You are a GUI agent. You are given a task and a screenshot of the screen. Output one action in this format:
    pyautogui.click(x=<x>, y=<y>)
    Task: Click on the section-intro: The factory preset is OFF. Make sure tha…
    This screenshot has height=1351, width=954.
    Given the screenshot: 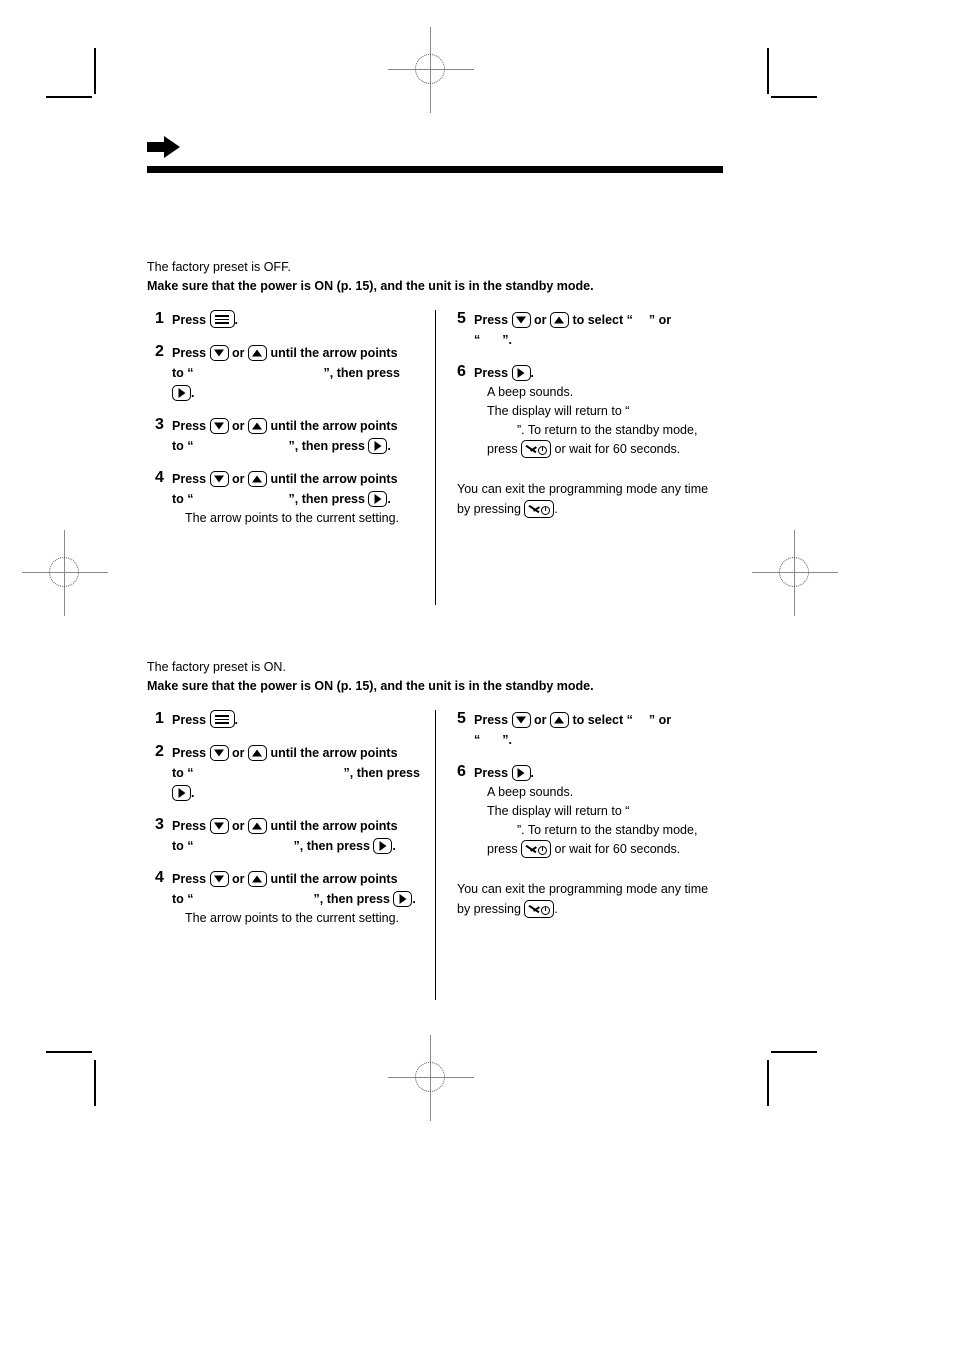 What is the action you would take?
    pyautogui.click(x=447, y=277)
    